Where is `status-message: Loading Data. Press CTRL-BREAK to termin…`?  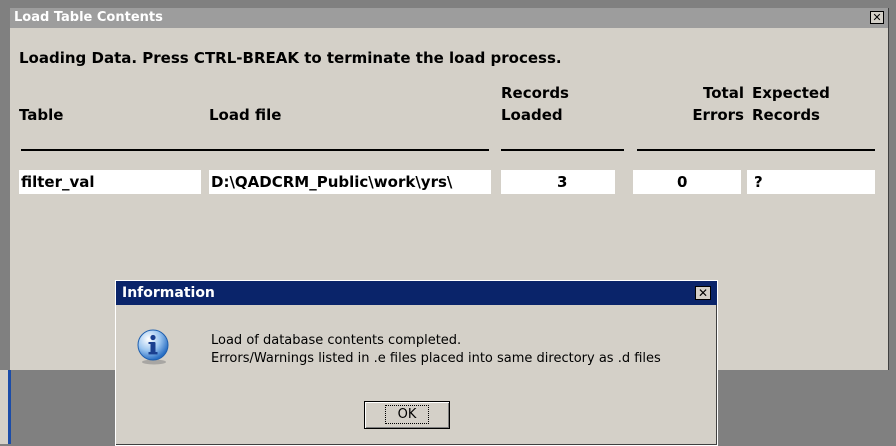 status-message: Loading Data. Press CTRL-BREAK to termin… is located at coordinates (290, 58).